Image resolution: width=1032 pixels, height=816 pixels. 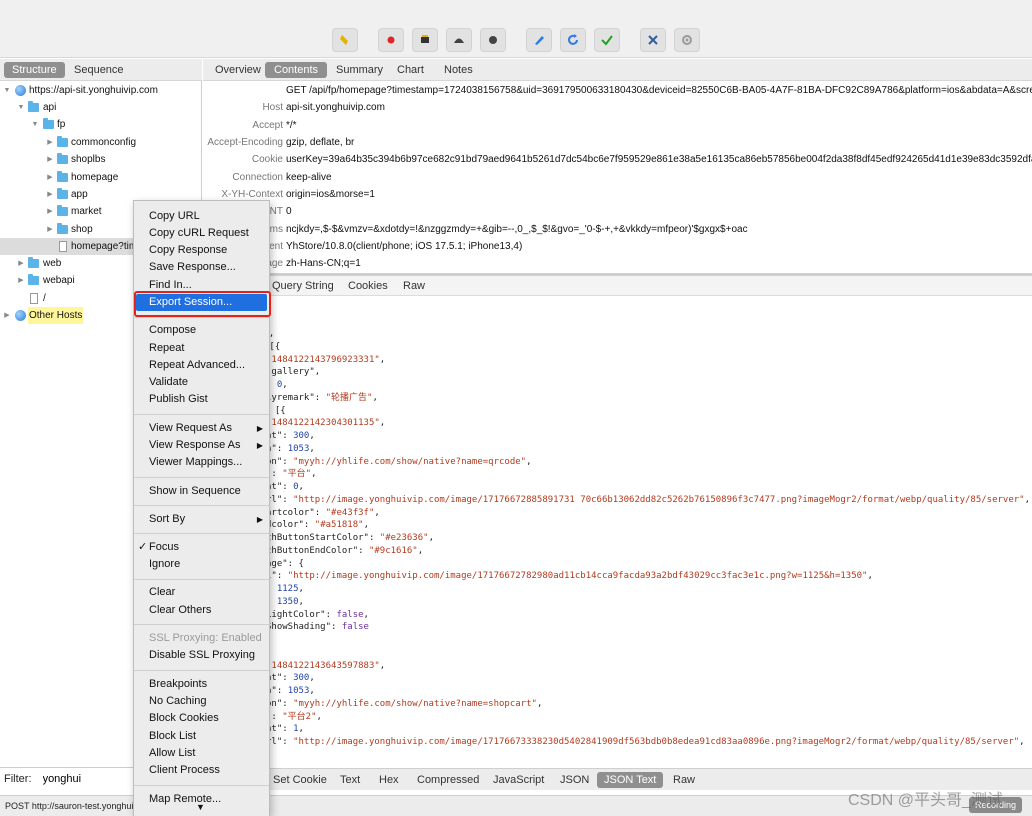 I want to click on menu-disable-ssl-proxying: Disable SSL Proxying, so click(x=201, y=655).